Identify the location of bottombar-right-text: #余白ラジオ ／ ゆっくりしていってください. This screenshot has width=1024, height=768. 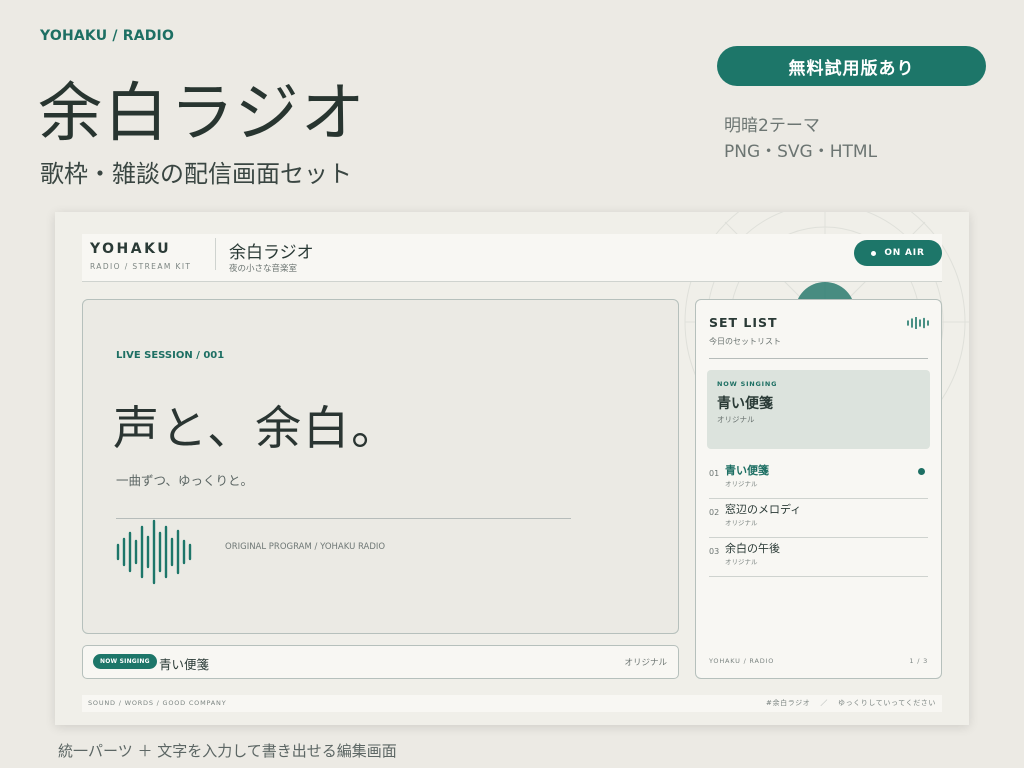
(851, 703).